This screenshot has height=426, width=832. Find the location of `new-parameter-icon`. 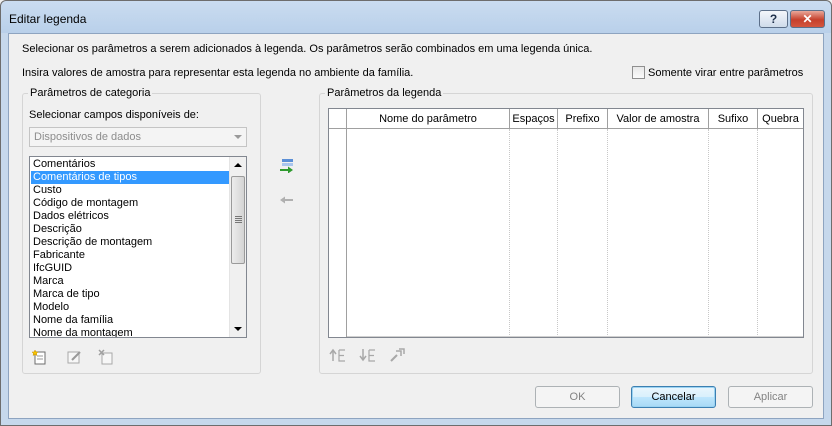

new-parameter-icon is located at coordinates (39, 357).